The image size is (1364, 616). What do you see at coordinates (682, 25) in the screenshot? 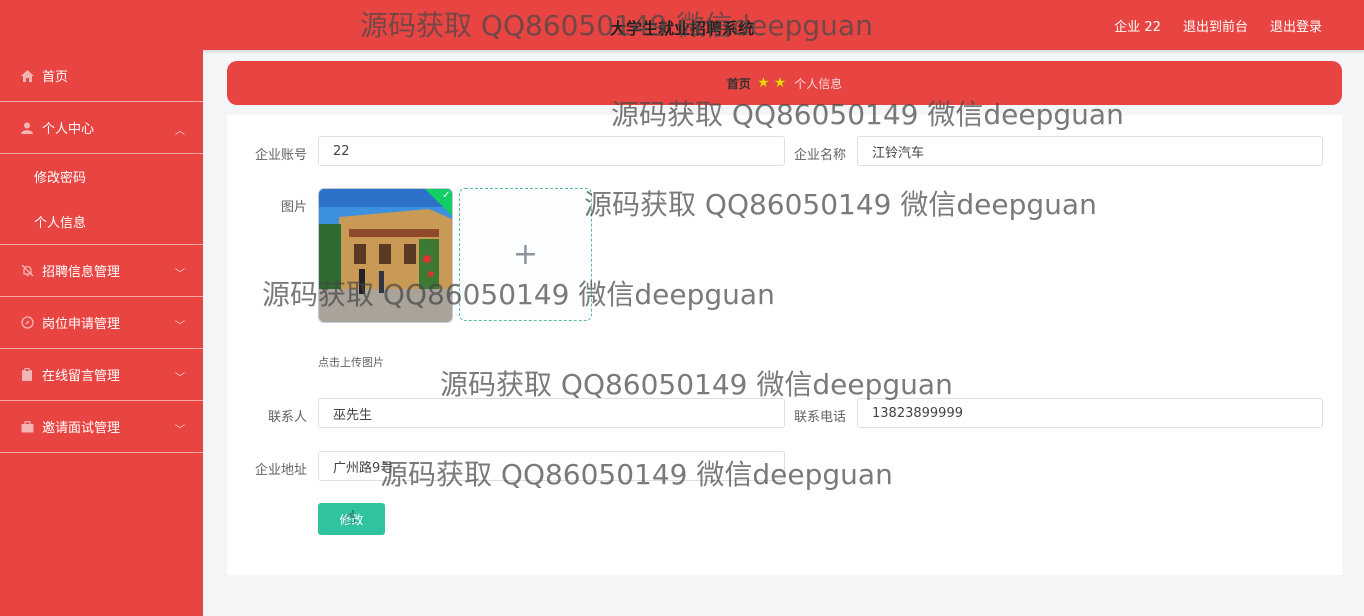
I see `top-bar: 大学生就业招聘系统 企业 22 退出到前台 退出登录` at bounding box center [682, 25].